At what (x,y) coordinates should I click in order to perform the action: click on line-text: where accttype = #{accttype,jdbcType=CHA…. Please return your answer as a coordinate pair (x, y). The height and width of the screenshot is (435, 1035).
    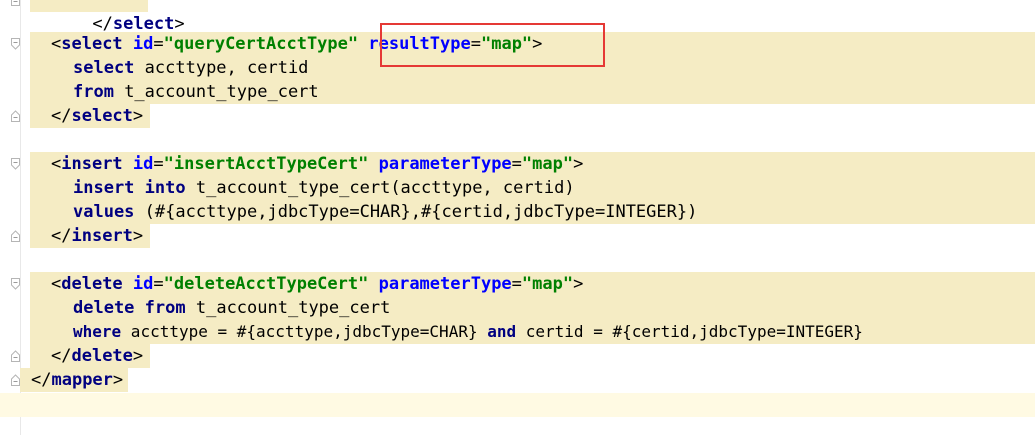
    Looking at the image, I should click on (468, 331).